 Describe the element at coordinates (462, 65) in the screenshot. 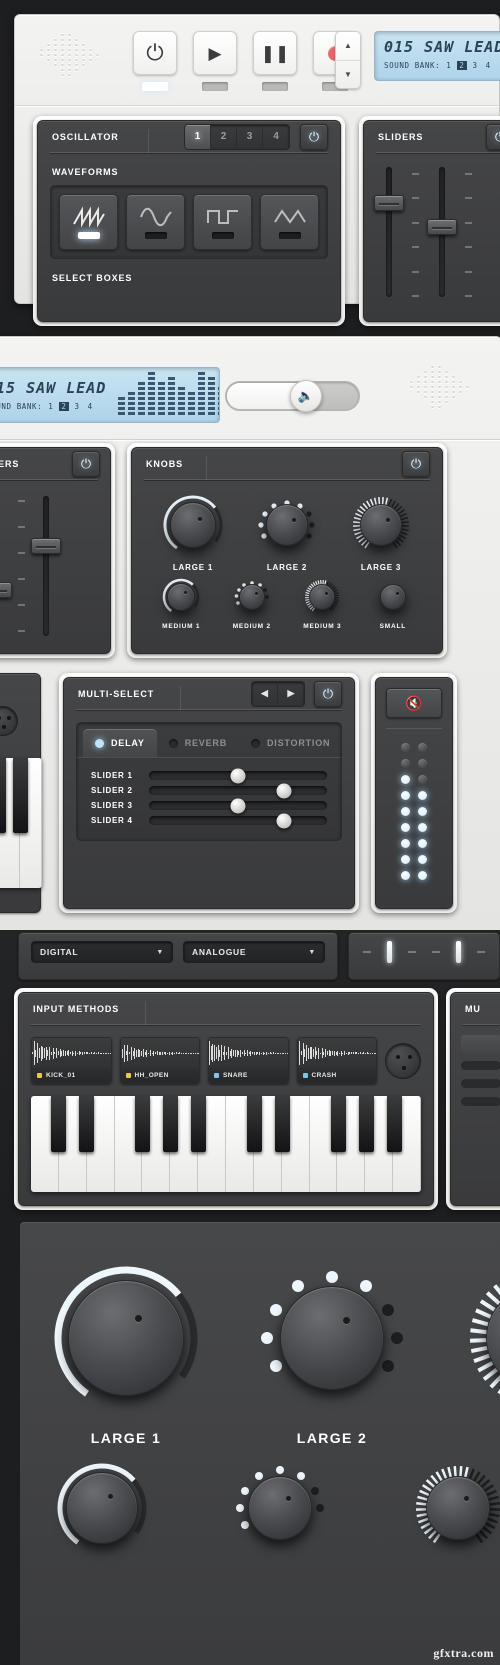

I see `lcd-bank-2: 2` at that location.